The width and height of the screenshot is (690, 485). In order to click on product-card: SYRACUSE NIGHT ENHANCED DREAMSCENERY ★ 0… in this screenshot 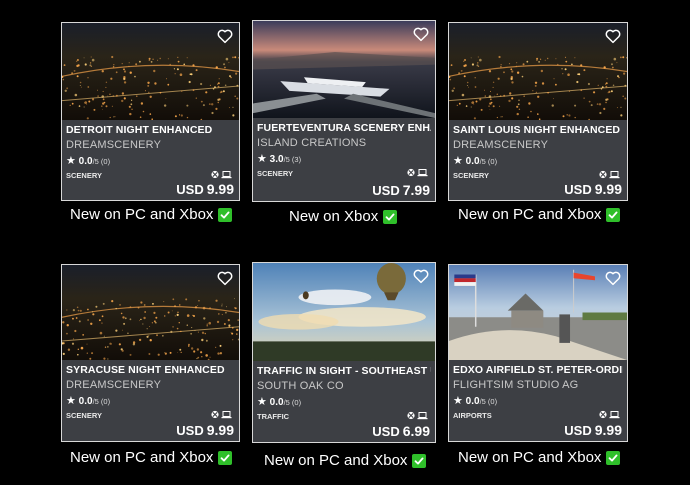, I will do `click(150, 353)`.